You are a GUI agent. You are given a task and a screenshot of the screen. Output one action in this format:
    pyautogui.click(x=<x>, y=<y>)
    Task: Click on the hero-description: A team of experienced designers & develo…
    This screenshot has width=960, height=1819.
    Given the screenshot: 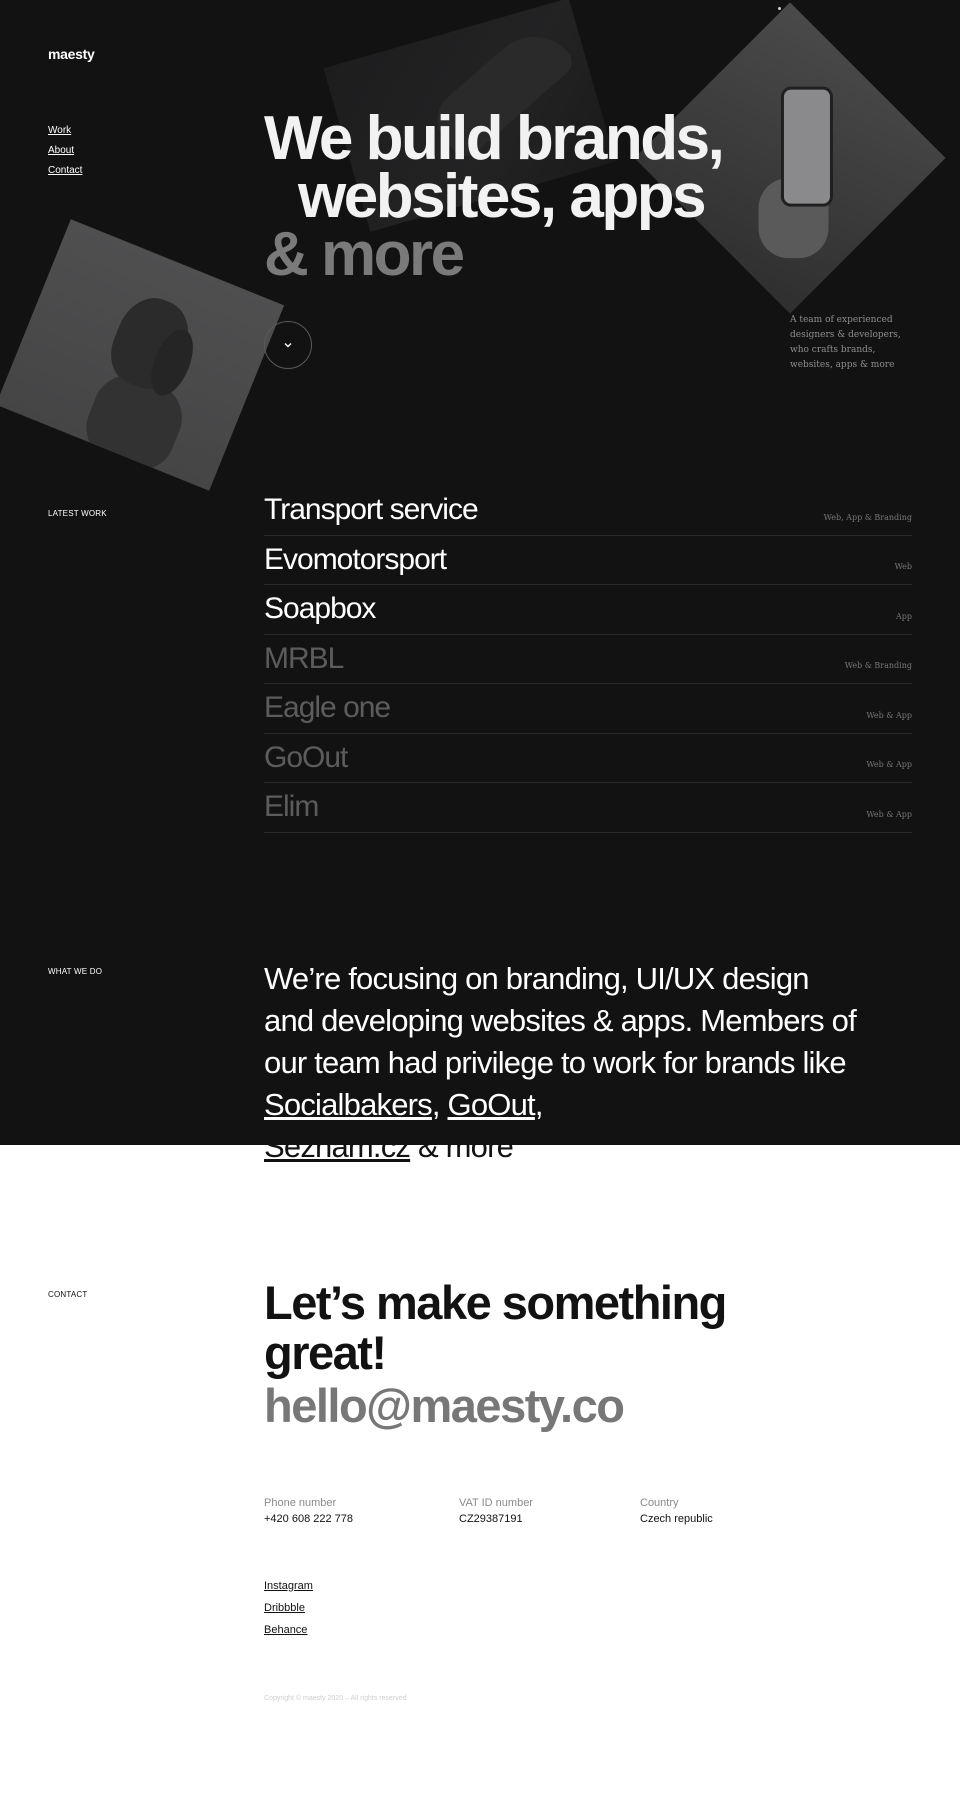 What is the action you would take?
    pyautogui.click(x=845, y=342)
    